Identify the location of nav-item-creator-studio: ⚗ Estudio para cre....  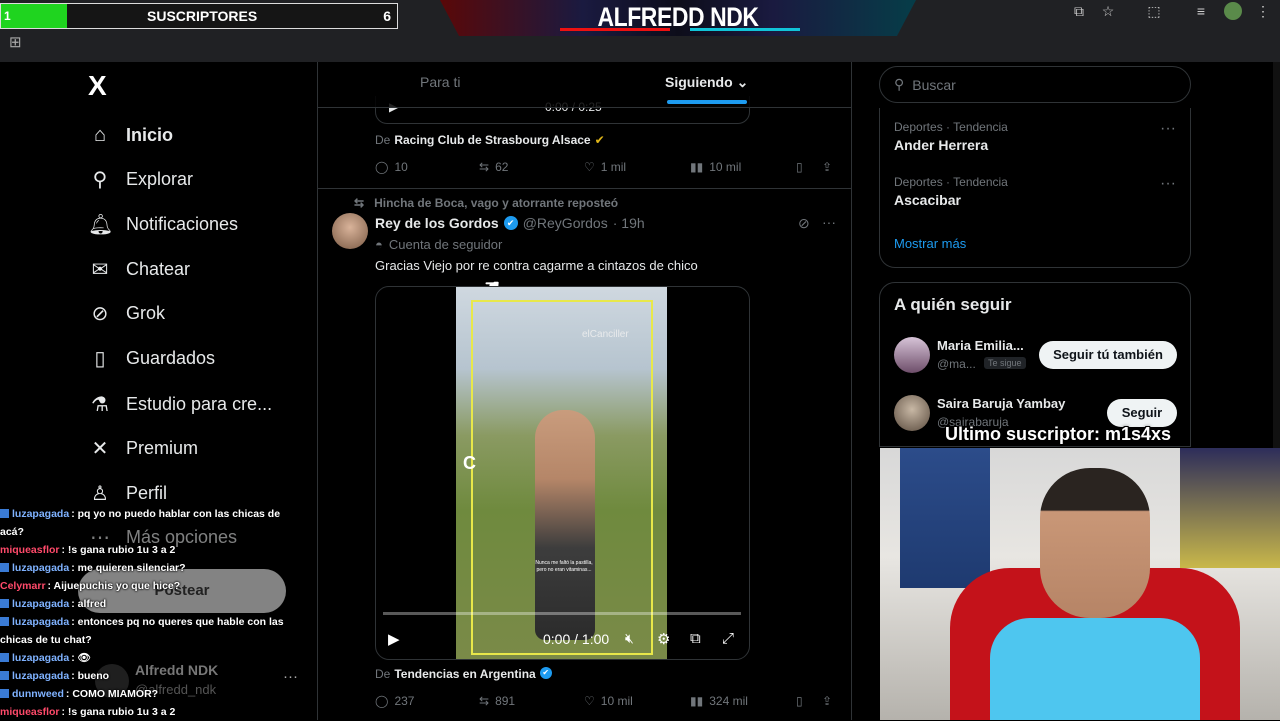
(180, 404).